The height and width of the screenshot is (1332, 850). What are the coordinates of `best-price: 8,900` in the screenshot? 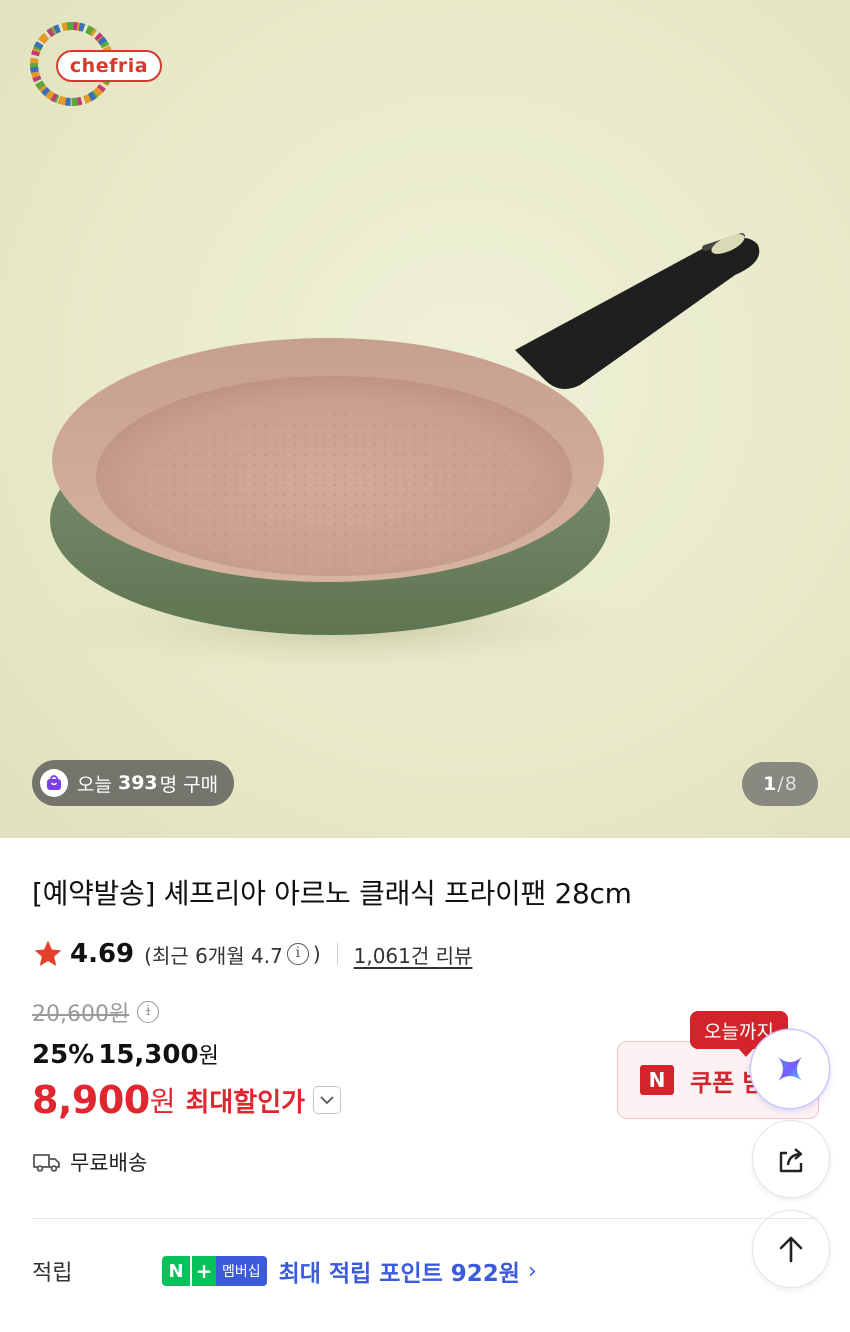 It's located at (91, 1100).